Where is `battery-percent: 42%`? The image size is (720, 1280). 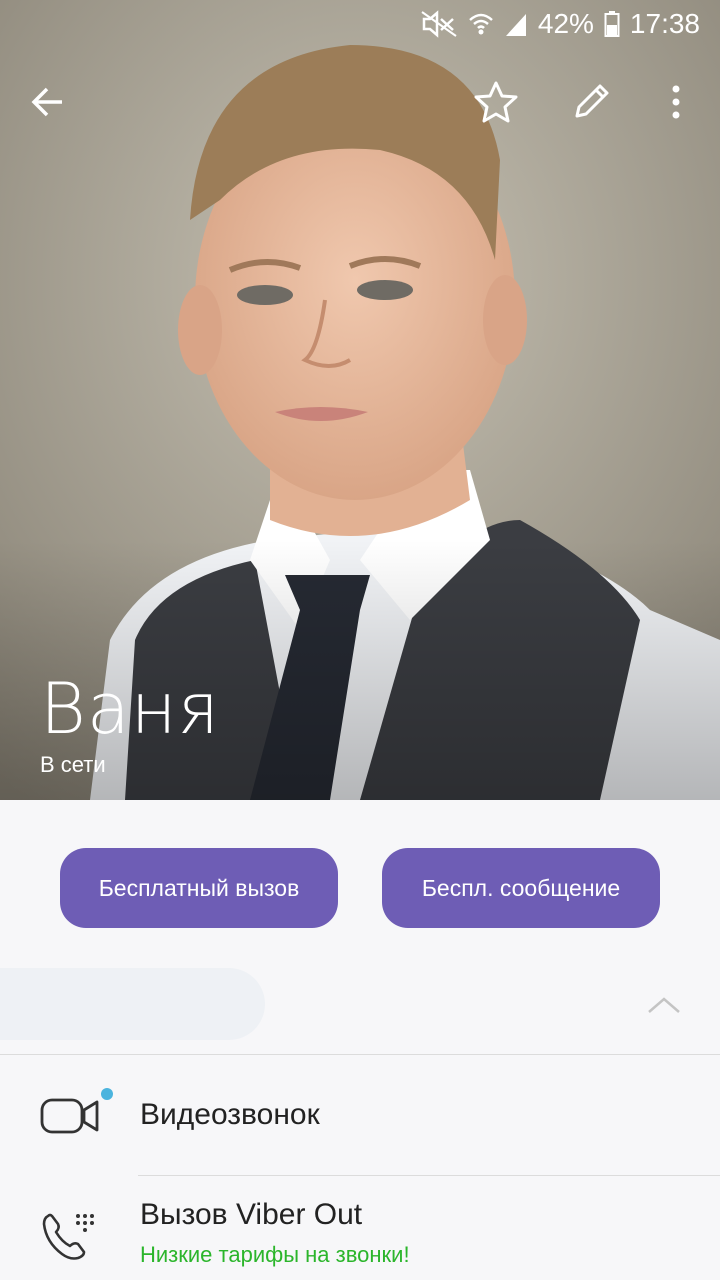 battery-percent: 42% is located at coordinates (565, 23).